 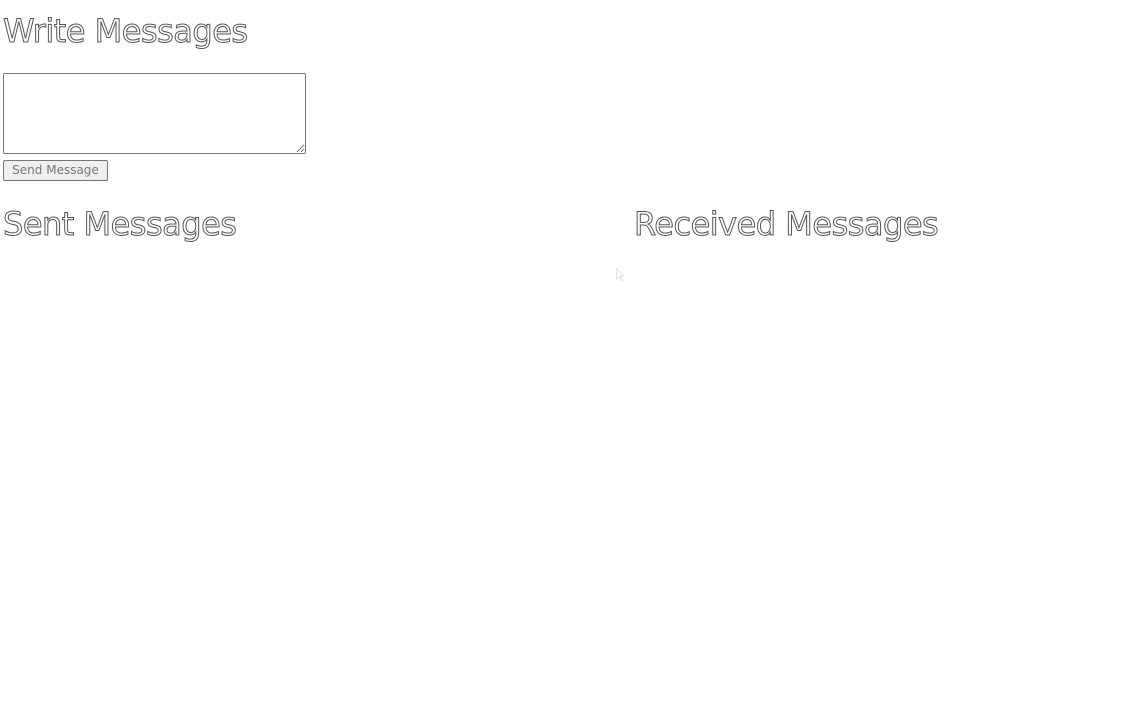 What do you see at coordinates (126, 31) in the screenshot?
I see `write-messages-heading: Write Messages` at bounding box center [126, 31].